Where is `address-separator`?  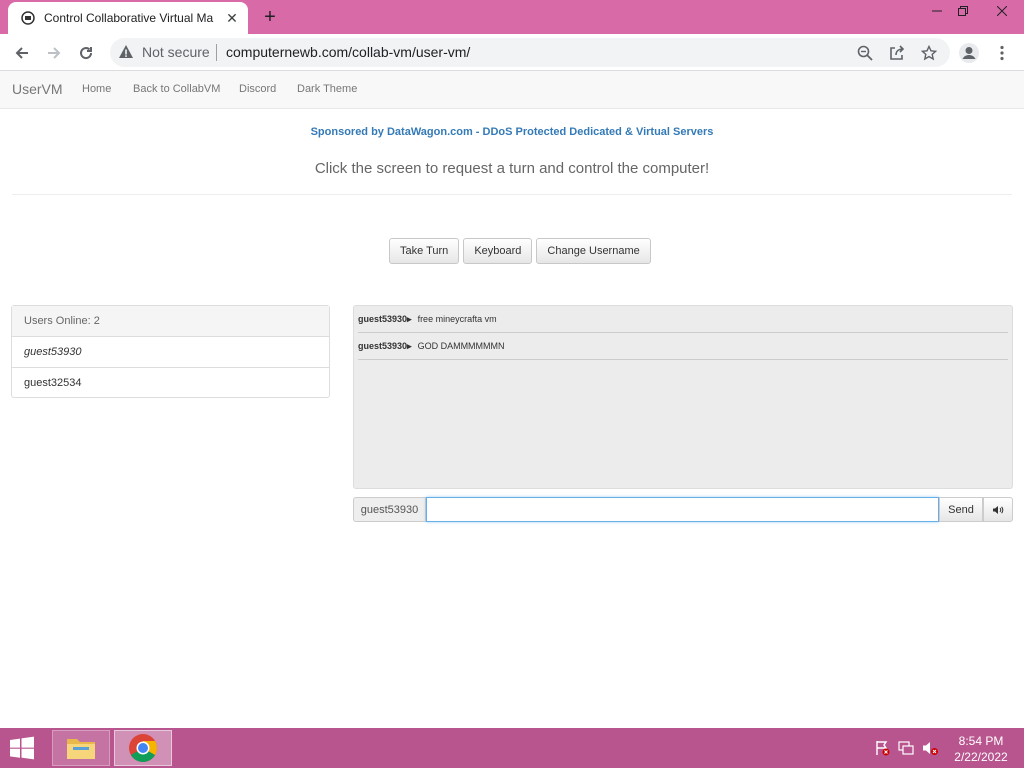 address-separator is located at coordinates (216, 52).